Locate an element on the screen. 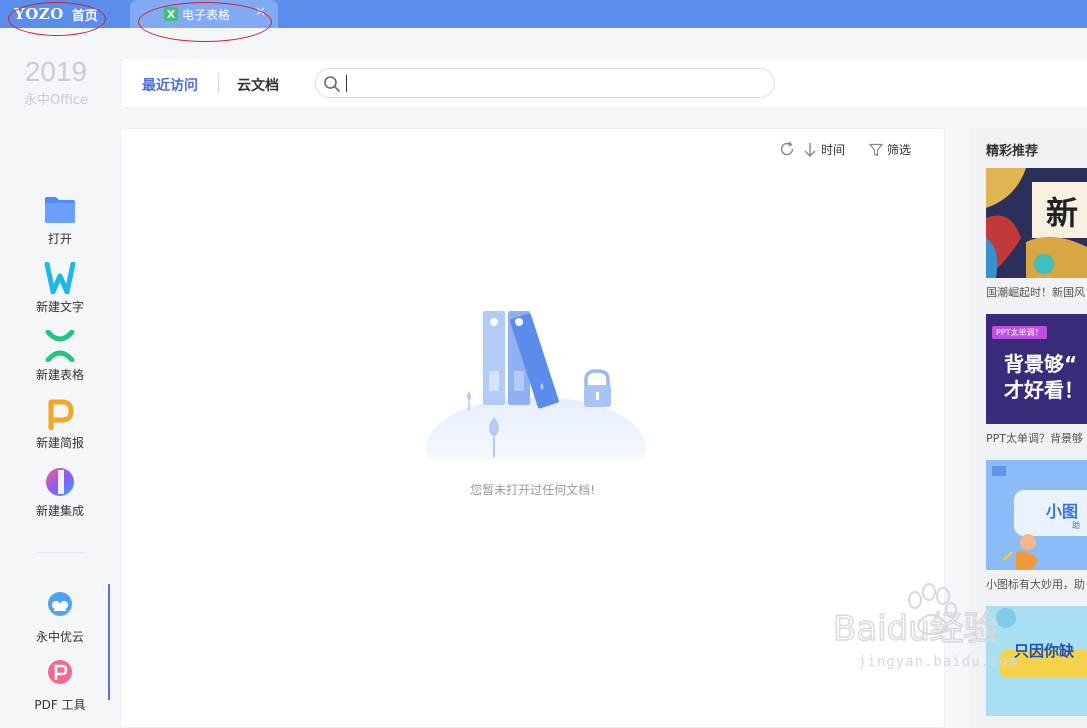 The width and height of the screenshot is (1087, 728). tab-spreadsheet: X 电子表格 ✕ is located at coordinates (204, 14).